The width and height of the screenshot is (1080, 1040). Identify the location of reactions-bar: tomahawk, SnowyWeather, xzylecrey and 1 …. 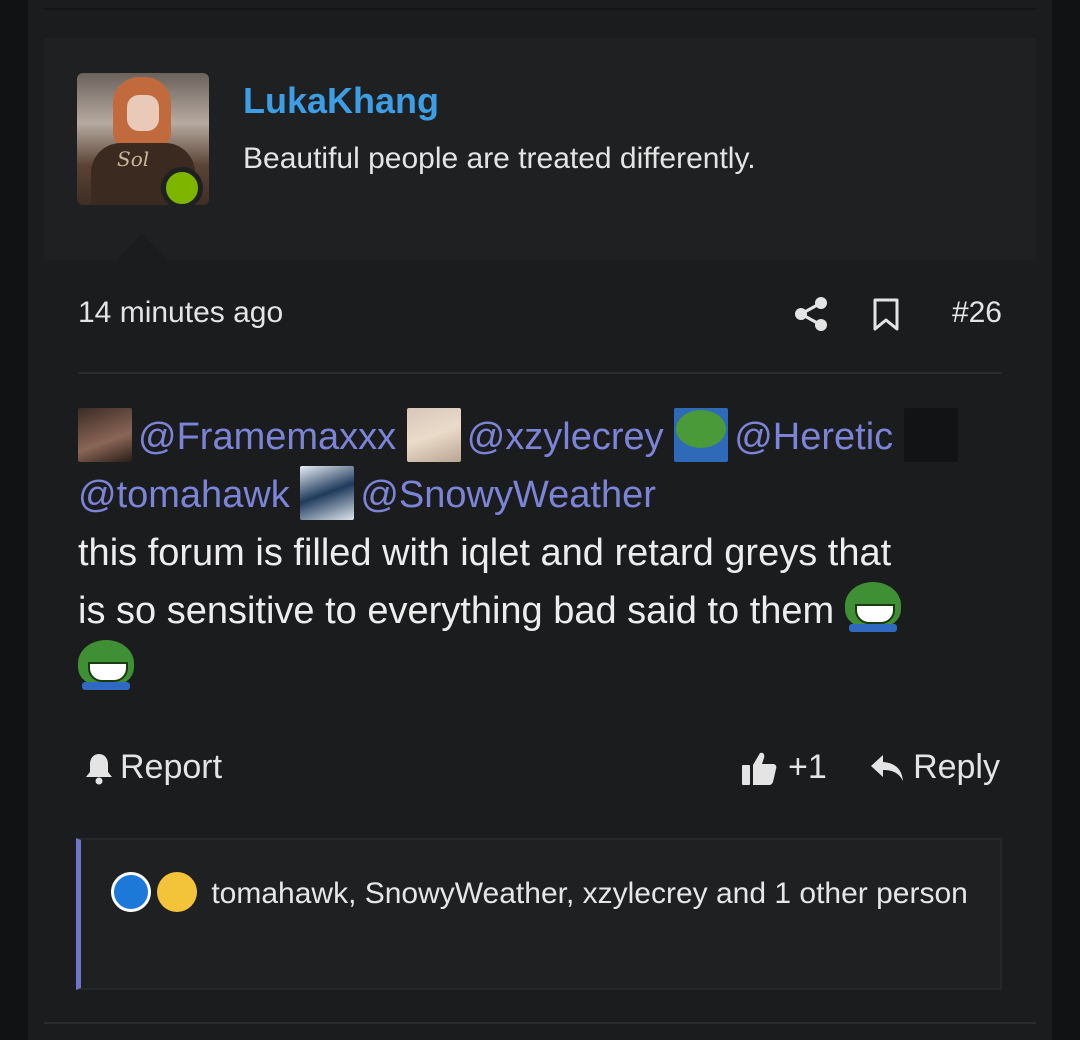
(539, 914).